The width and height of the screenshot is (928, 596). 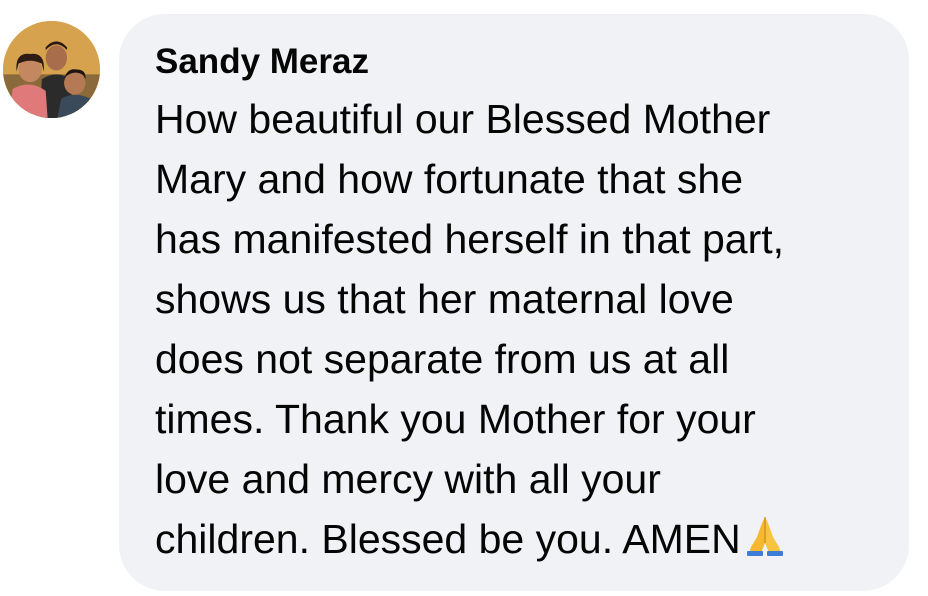 I want to click on comment-line: shows us that her maternal love, so click(x=444, y=299).